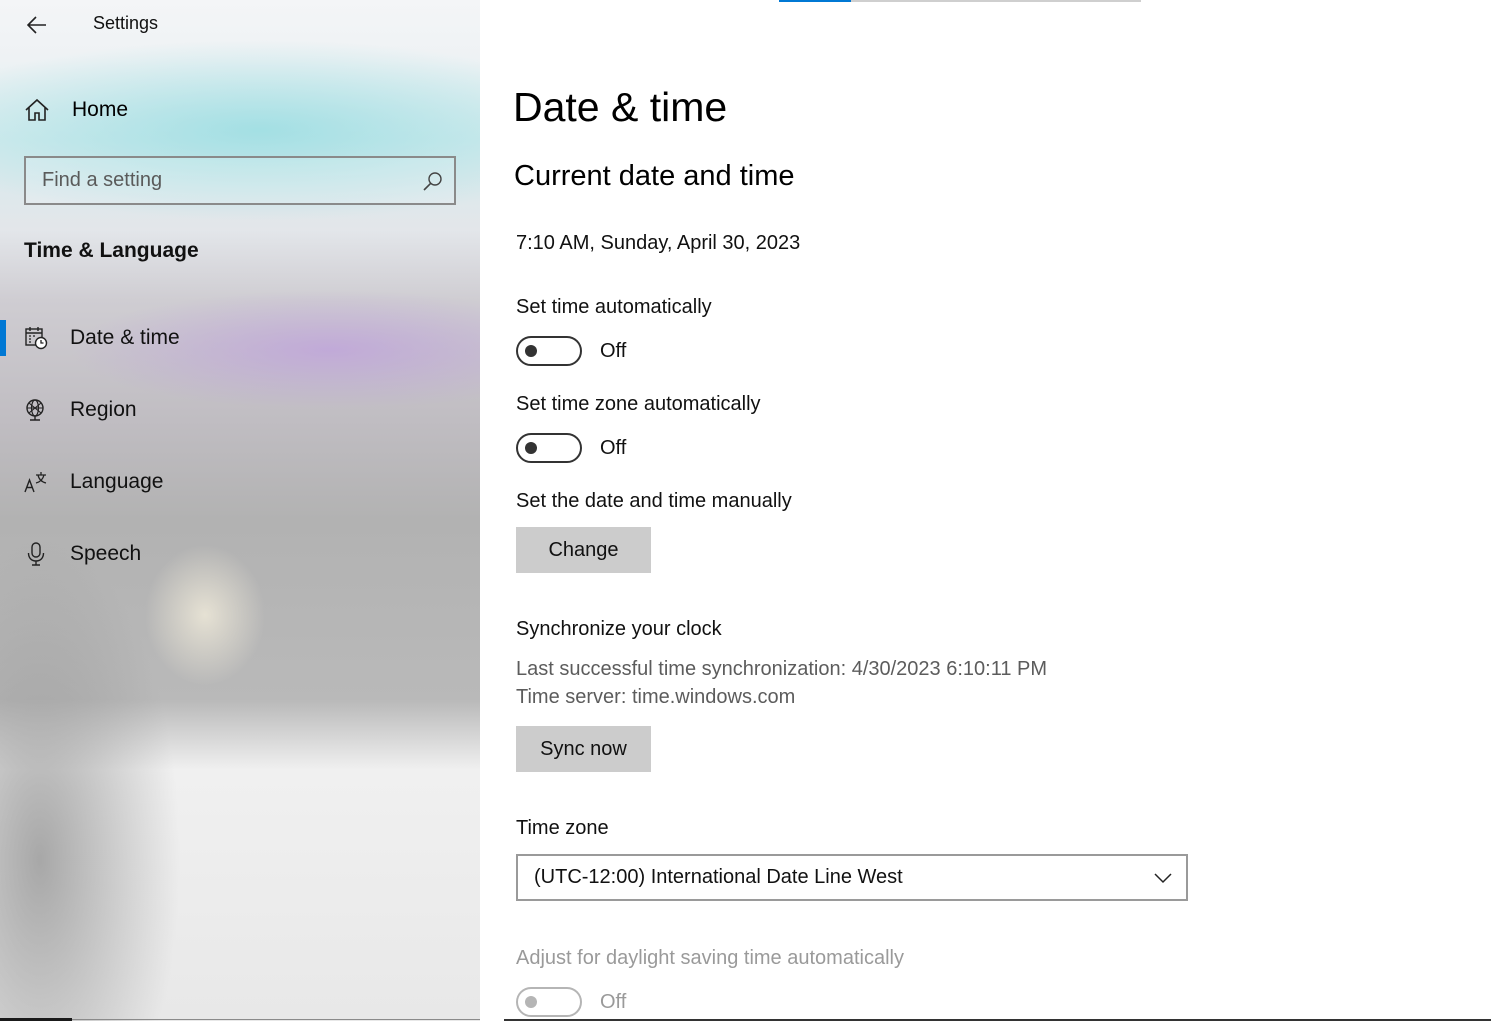 Image resolution: width=1491 pixels, height=1021 pixels. I want to click on language-icon, so click(35, 482).